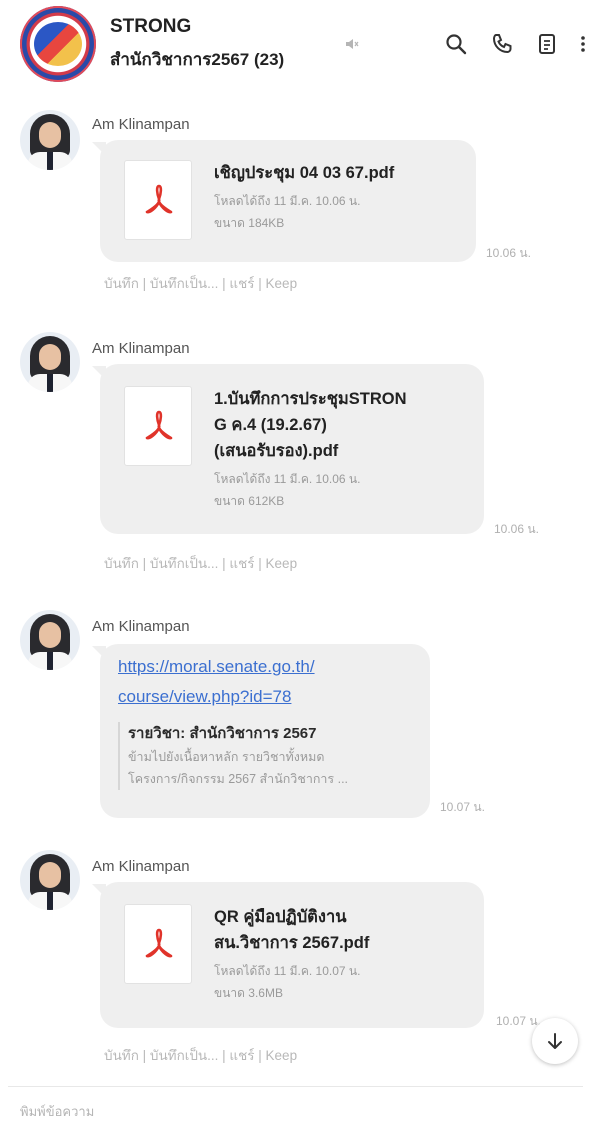  Describe the element at coordinates (304, 173) in the screenshot. I see `file-name-line: เชิญประชุม 04 03 67.pdf` at that location.